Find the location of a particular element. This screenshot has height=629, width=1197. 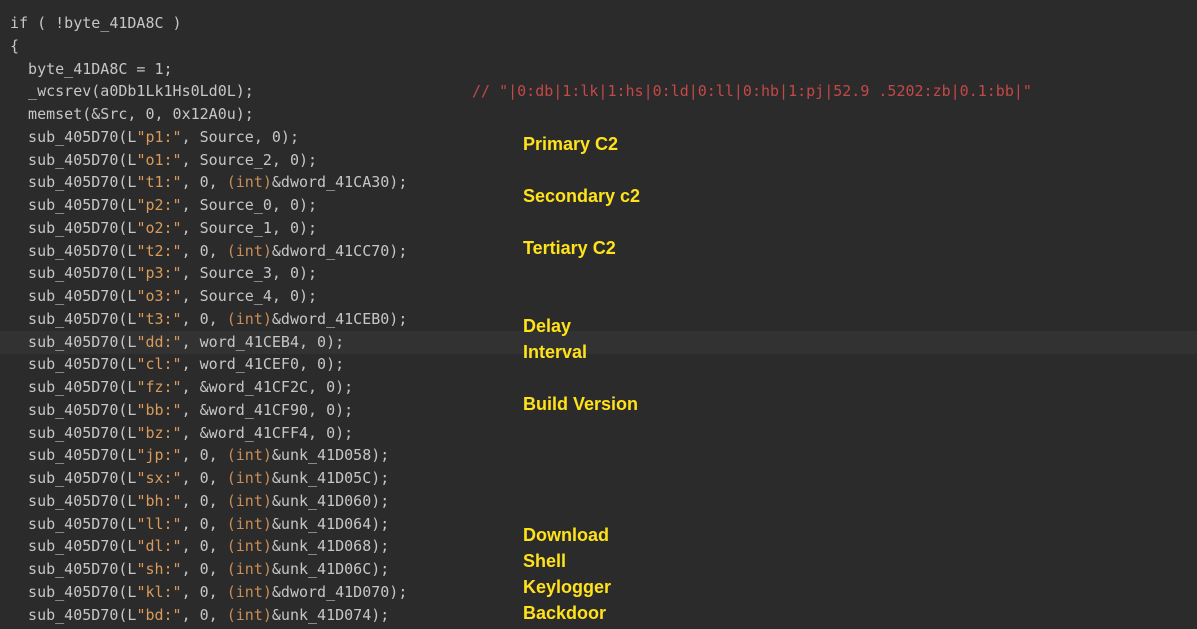

code-string-literal: "fz:" is located at coordinates (159, 387).